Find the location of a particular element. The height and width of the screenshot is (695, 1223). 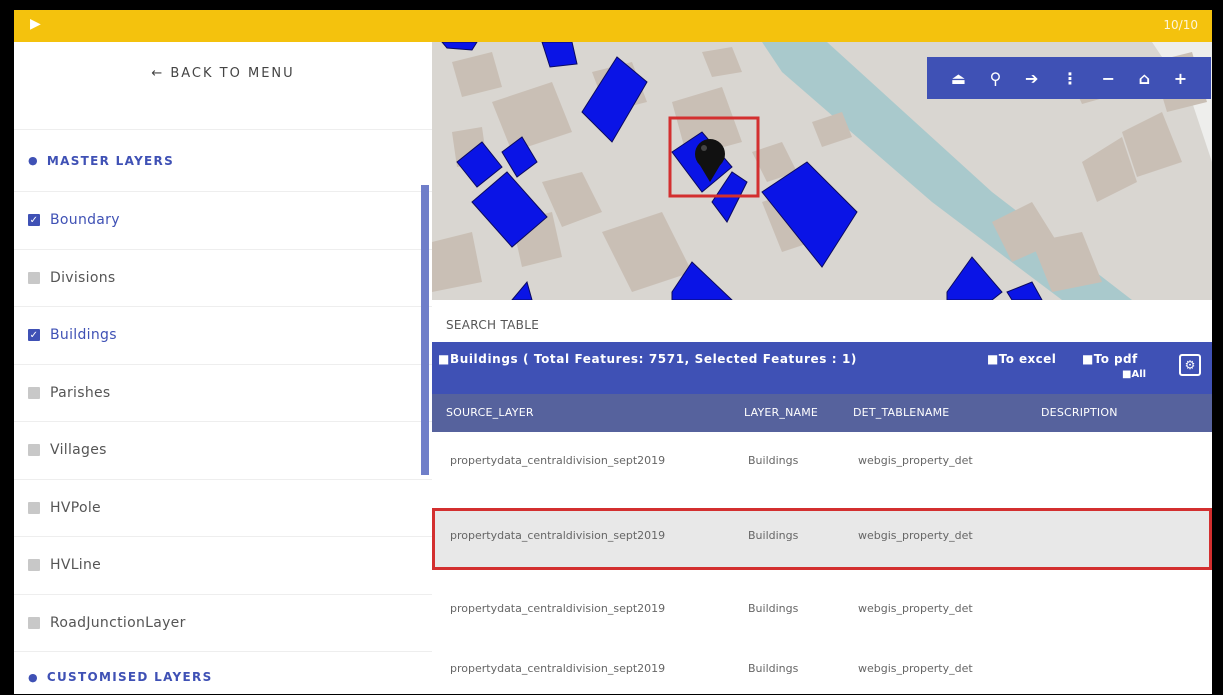

layer-item-parishes: Parishes is located at coordinates (223, 393).